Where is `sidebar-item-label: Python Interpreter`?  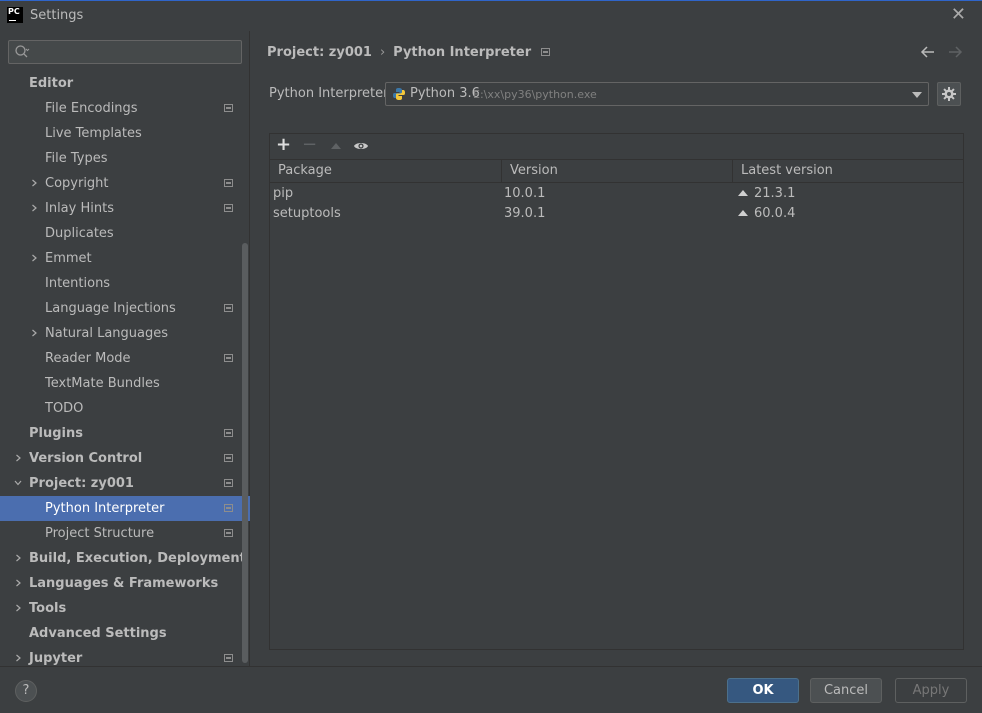 sidebar-item-label: Python Interpreter is located at coordinates (105, 508).